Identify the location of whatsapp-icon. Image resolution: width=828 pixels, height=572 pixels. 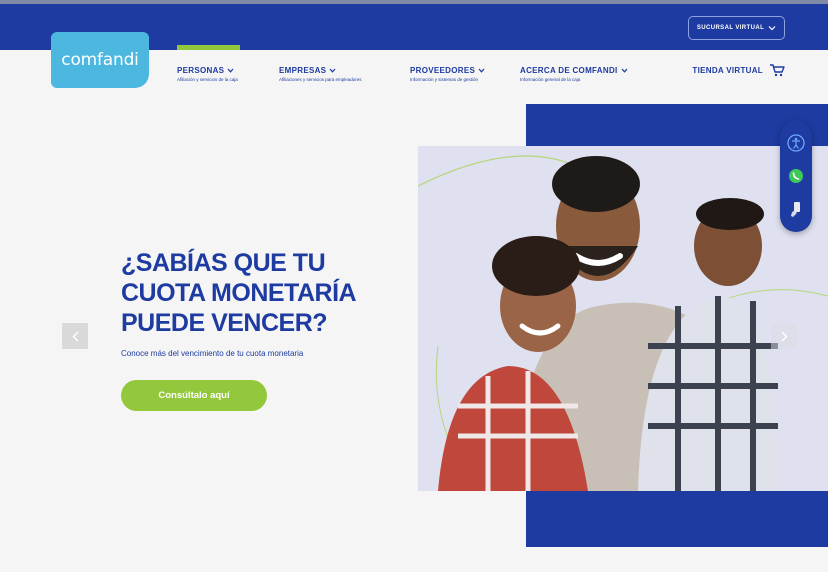
(796, 176).